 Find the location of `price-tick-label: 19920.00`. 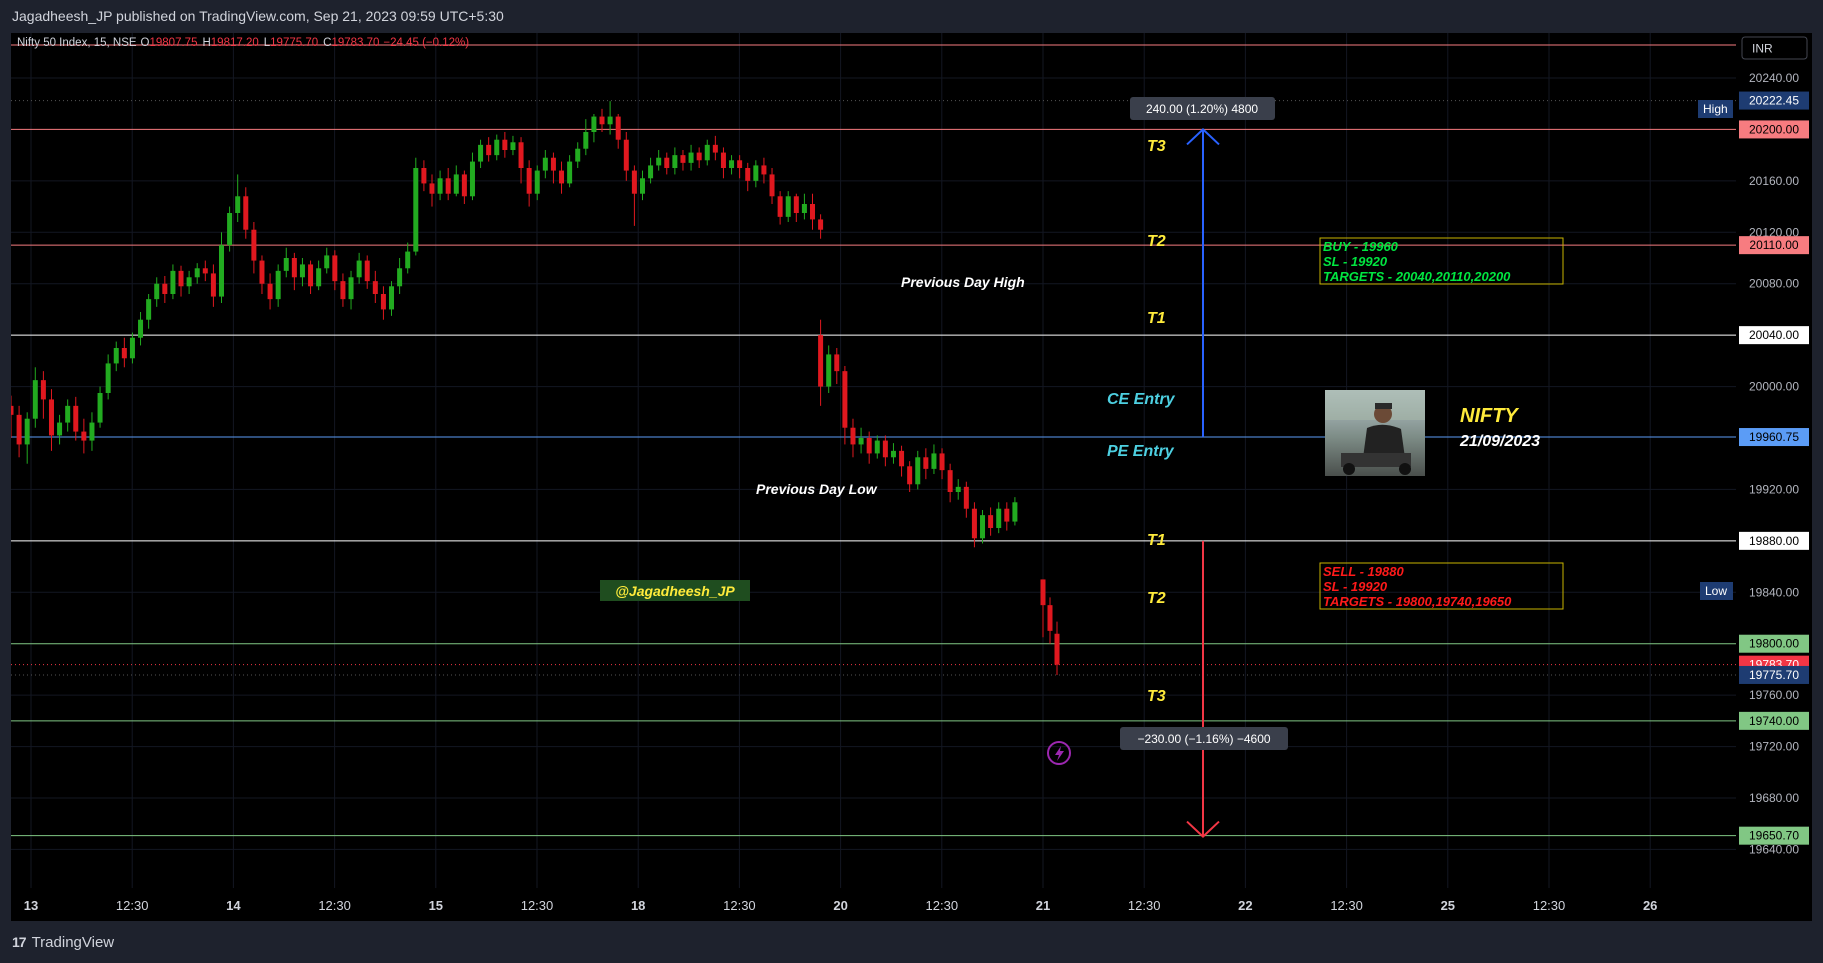

price-tick-label: 19920.00 is located at coordinates (1774, 489).